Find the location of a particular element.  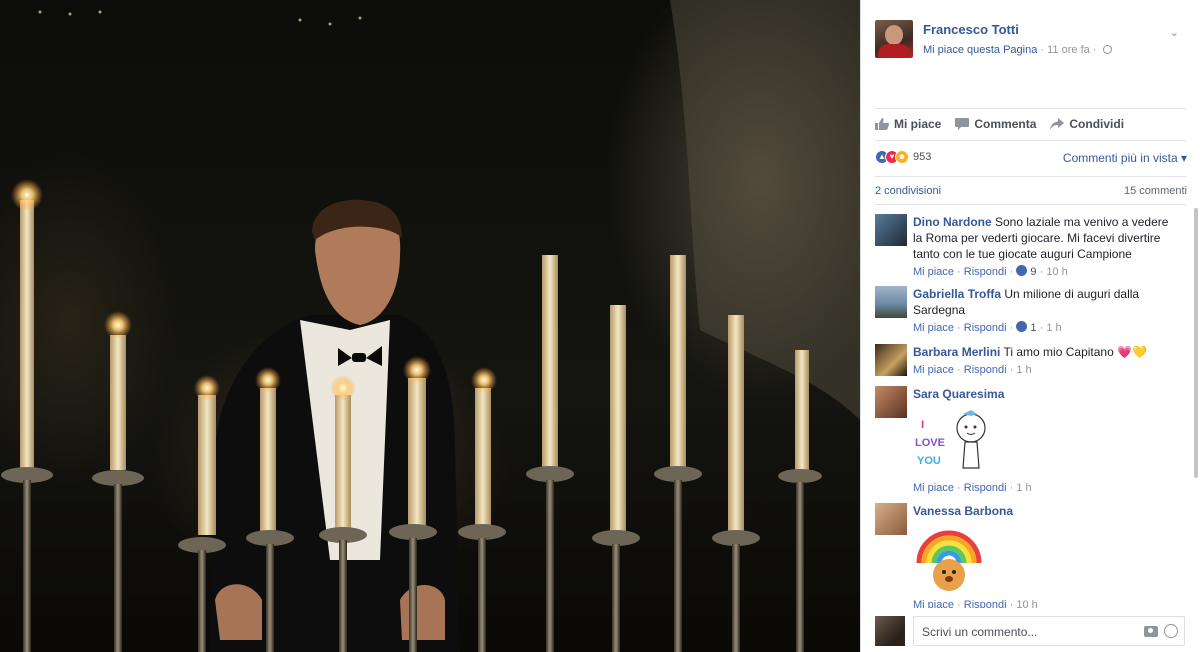

rainbow-dog-sticker is located at coordinates (953, 559).